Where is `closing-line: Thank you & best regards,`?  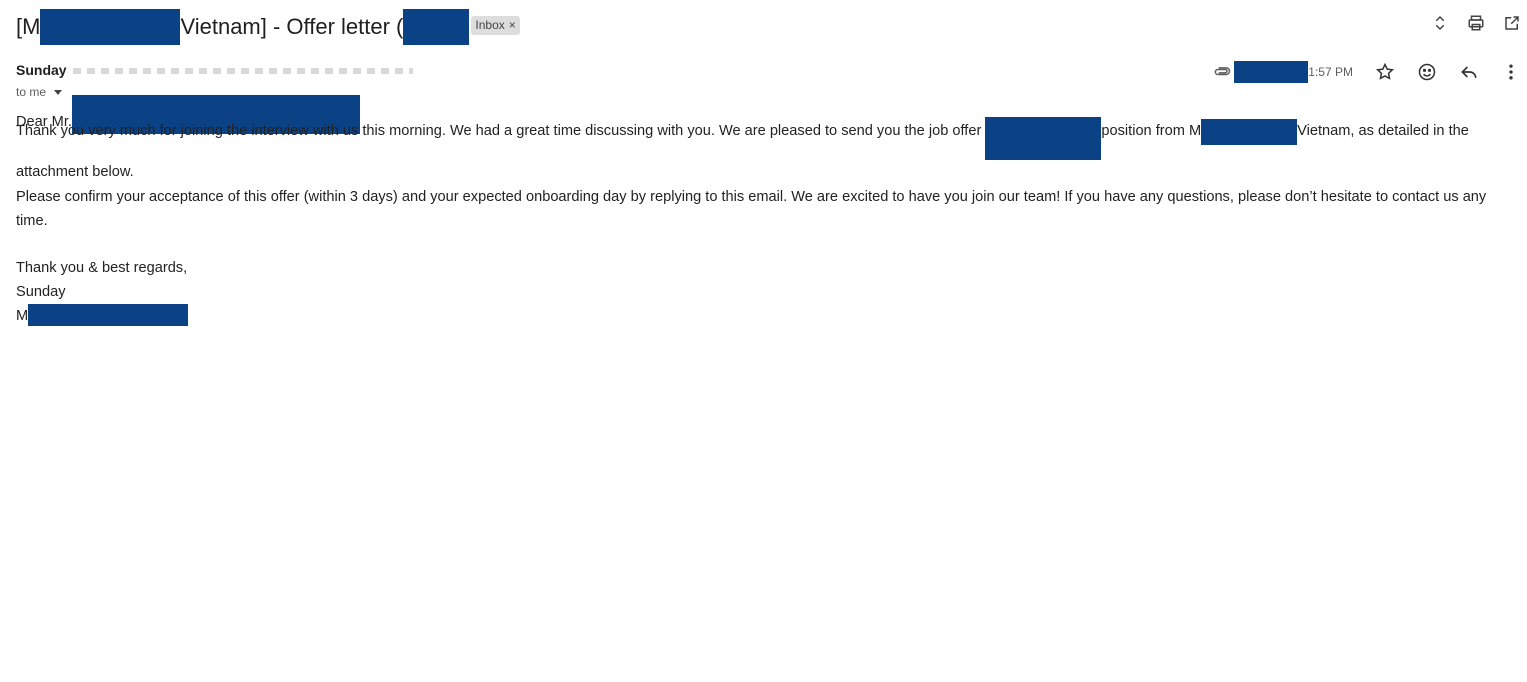
closing-line: Thank you & best regards, is located at coordinates (102, 267).